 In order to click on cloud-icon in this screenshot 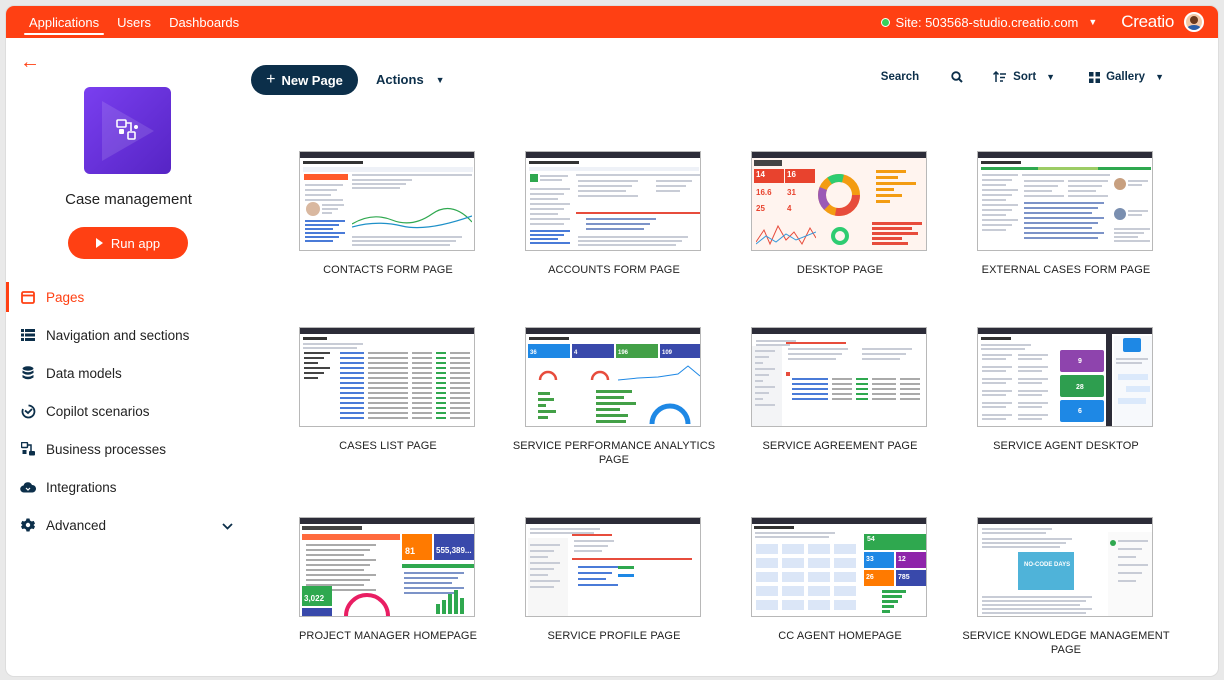, I will do `click(28, 487)`.